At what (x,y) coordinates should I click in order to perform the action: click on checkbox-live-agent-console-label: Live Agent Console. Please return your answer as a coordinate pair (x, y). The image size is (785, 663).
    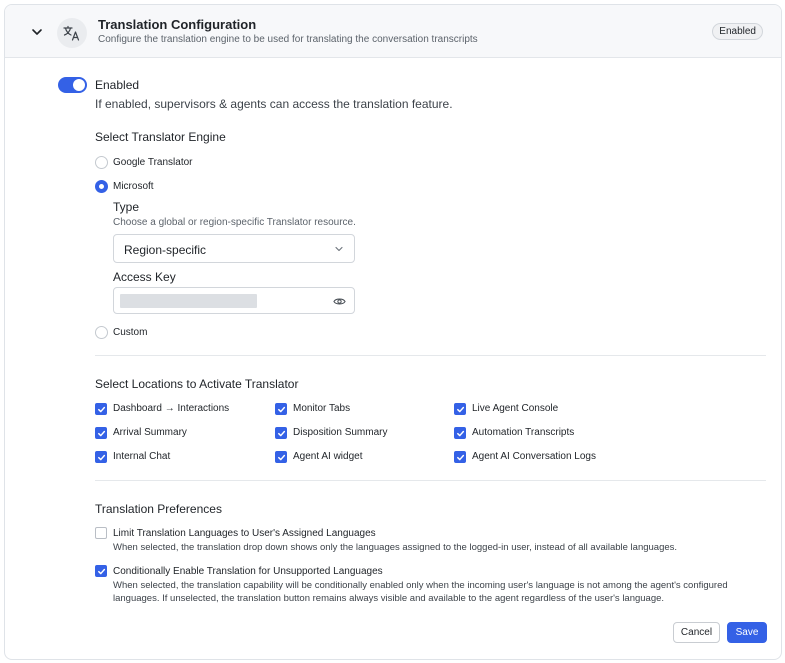
    Looking at the image, I should click on (515, 408).